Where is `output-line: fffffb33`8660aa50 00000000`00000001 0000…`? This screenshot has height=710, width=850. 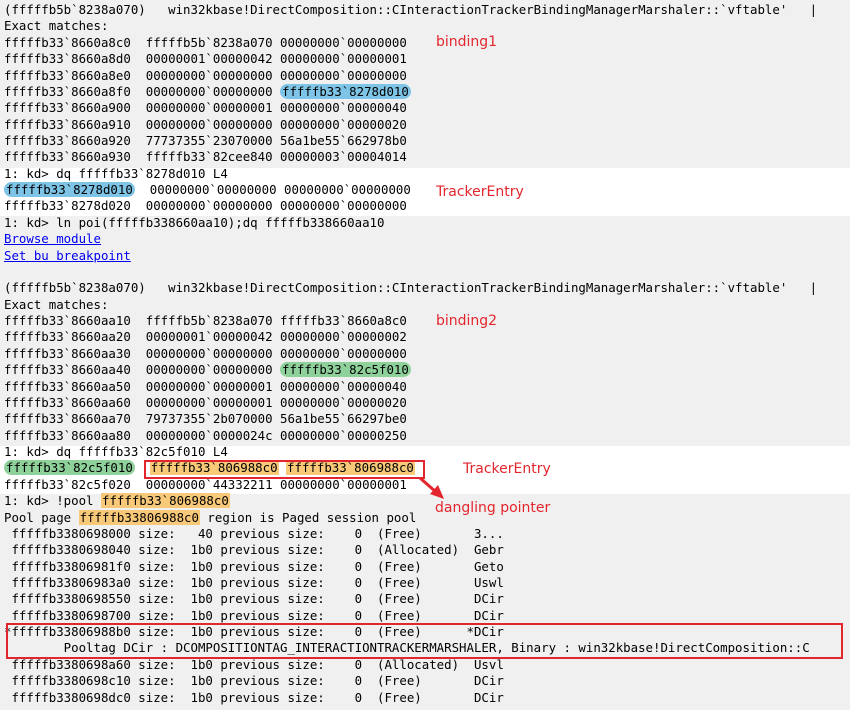
output-line: fffffb33`8660aa50 00000000`00000001 0000… is located at coordinates (205, 386).